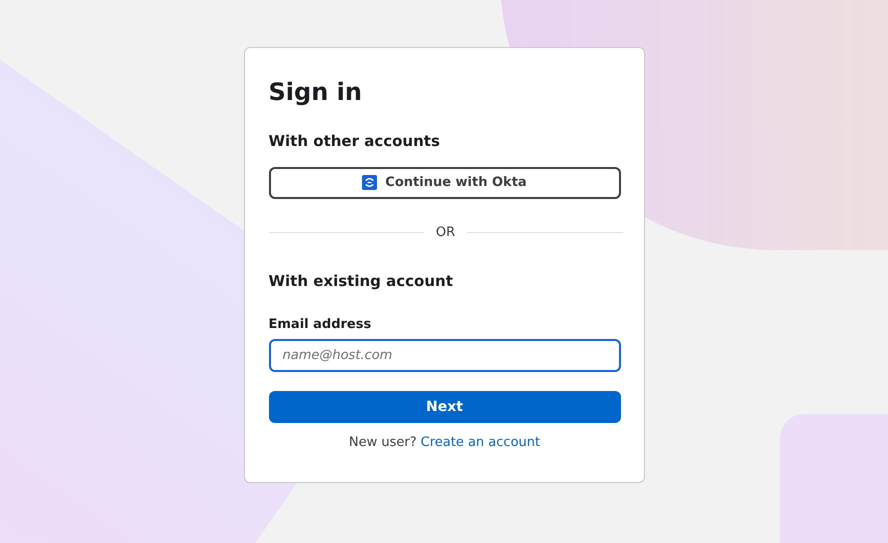 This screenshot has width=888, height=543. Describe the element at coordinates (480, 442) in the screenshot. I see `create-account-link: Create an account` at that location.